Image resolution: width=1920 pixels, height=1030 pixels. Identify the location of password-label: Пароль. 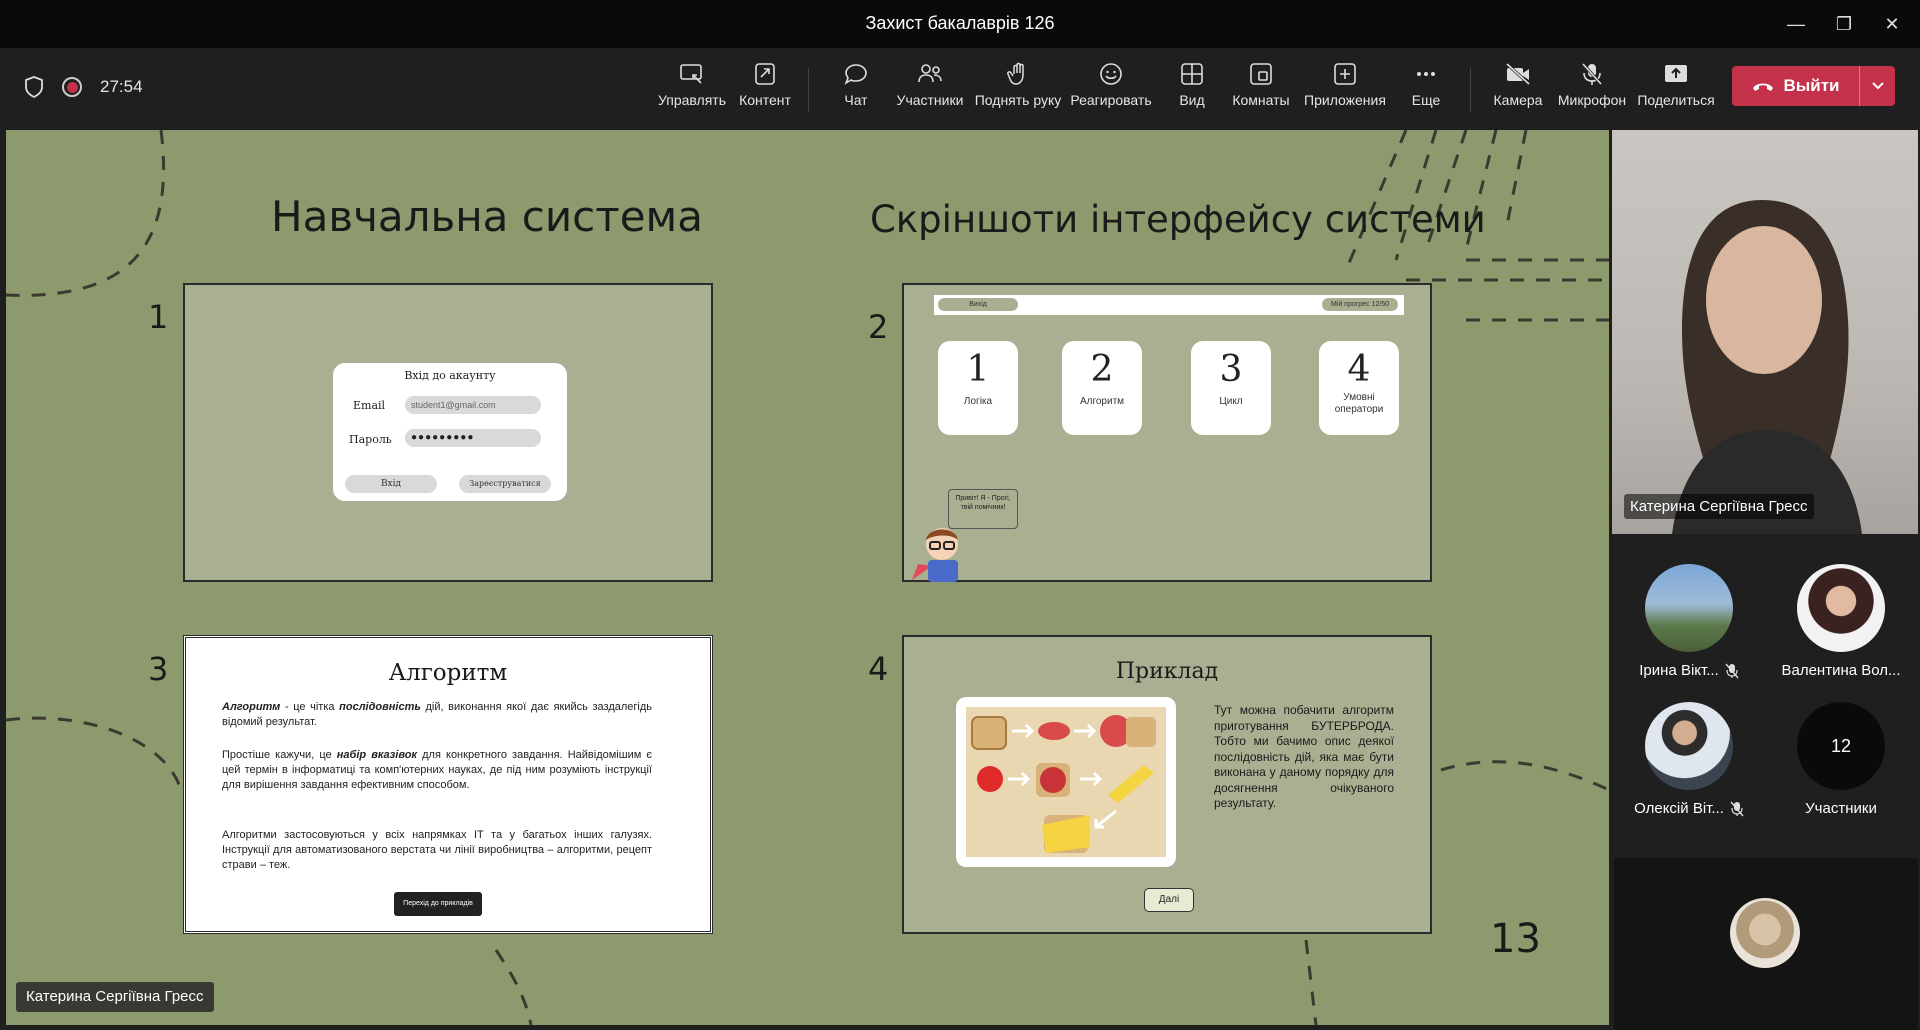
(370, 439).